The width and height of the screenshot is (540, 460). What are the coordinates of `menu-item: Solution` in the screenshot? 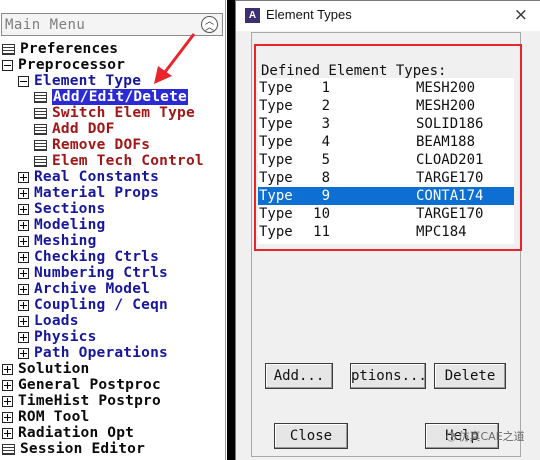 It's located at (45, 369).